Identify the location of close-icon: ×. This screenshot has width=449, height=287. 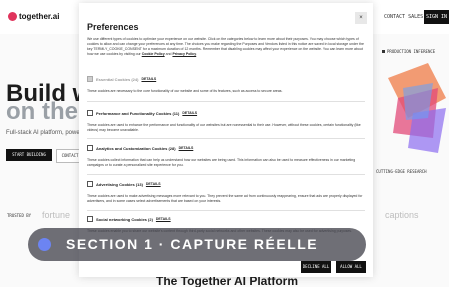
(361, 18).